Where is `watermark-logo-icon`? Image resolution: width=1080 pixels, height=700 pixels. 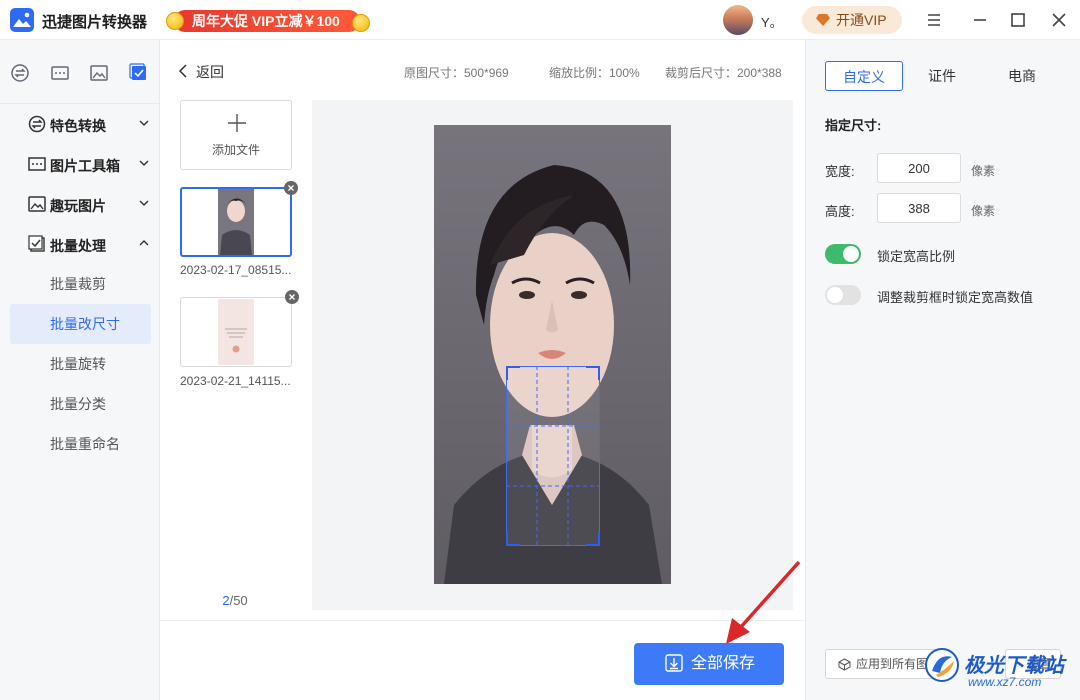 watermark-logo-icon is located at coordinates (942, 665).